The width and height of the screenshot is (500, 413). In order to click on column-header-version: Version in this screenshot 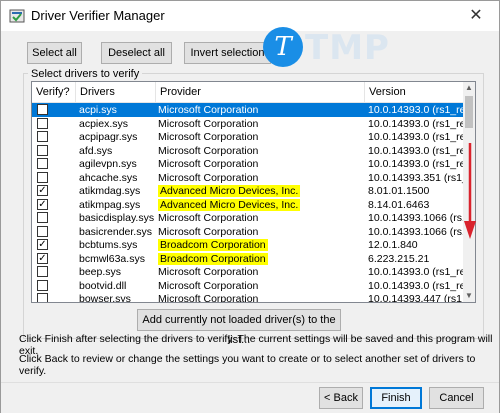, I will do `click(414, 92)`.